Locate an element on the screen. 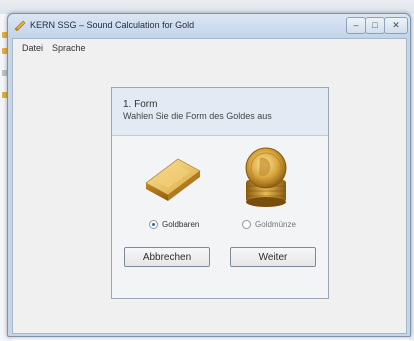  option-goldmuenze: Goldmünze is located at coordinates (269, 224).